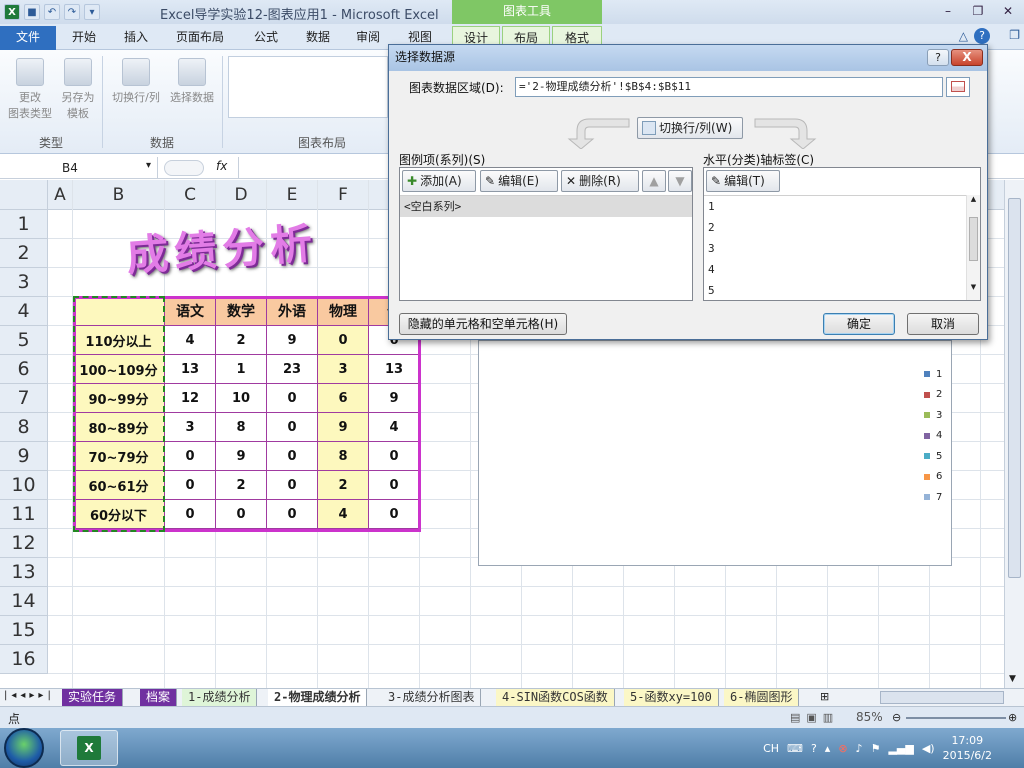 The image size is (1024, 768). What do you see at coordinates (24, 572) in the screenshot?
I see `row-header: 13` at bounding box center [24, 572].